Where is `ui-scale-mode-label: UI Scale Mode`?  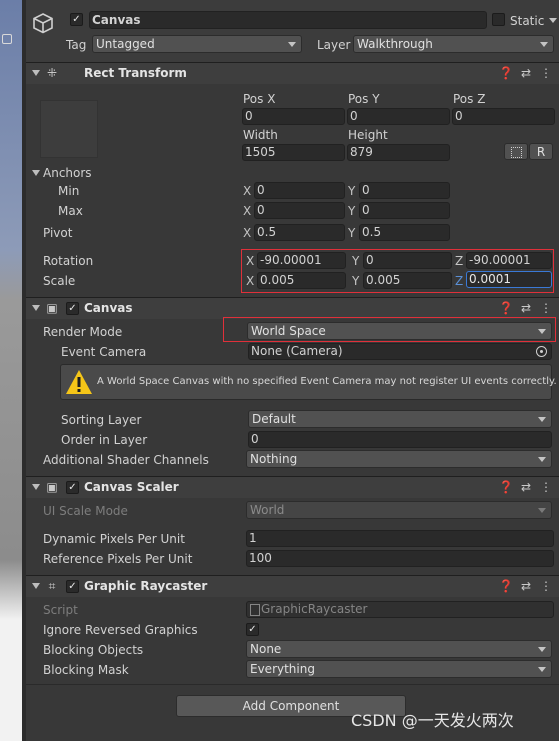 ui-scale-mode-label: UI Scale Mode is located at coordinates (85, 511).